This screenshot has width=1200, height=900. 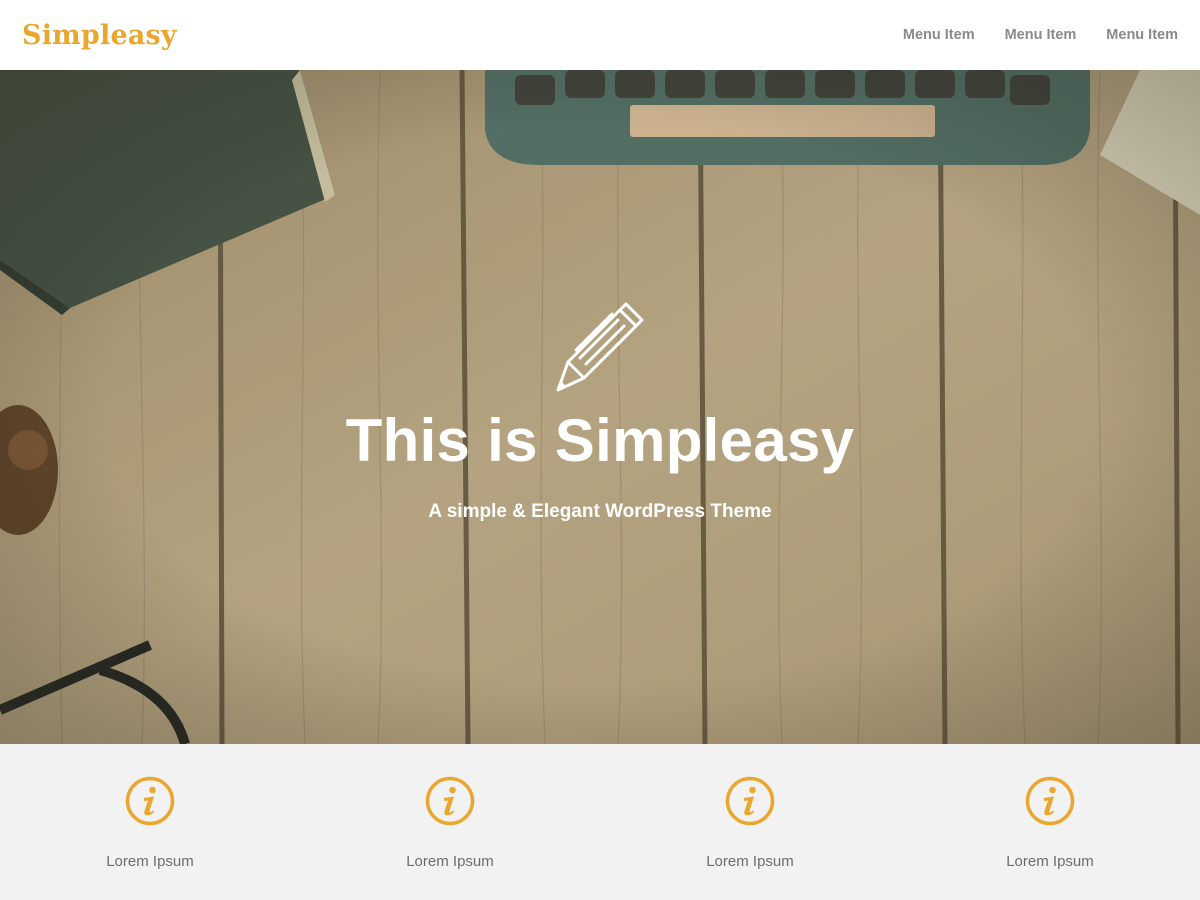 What do you see at coordinates (600, 347) in the screenshot?
I see `pencil-icon` at bounding box center [600, 347].